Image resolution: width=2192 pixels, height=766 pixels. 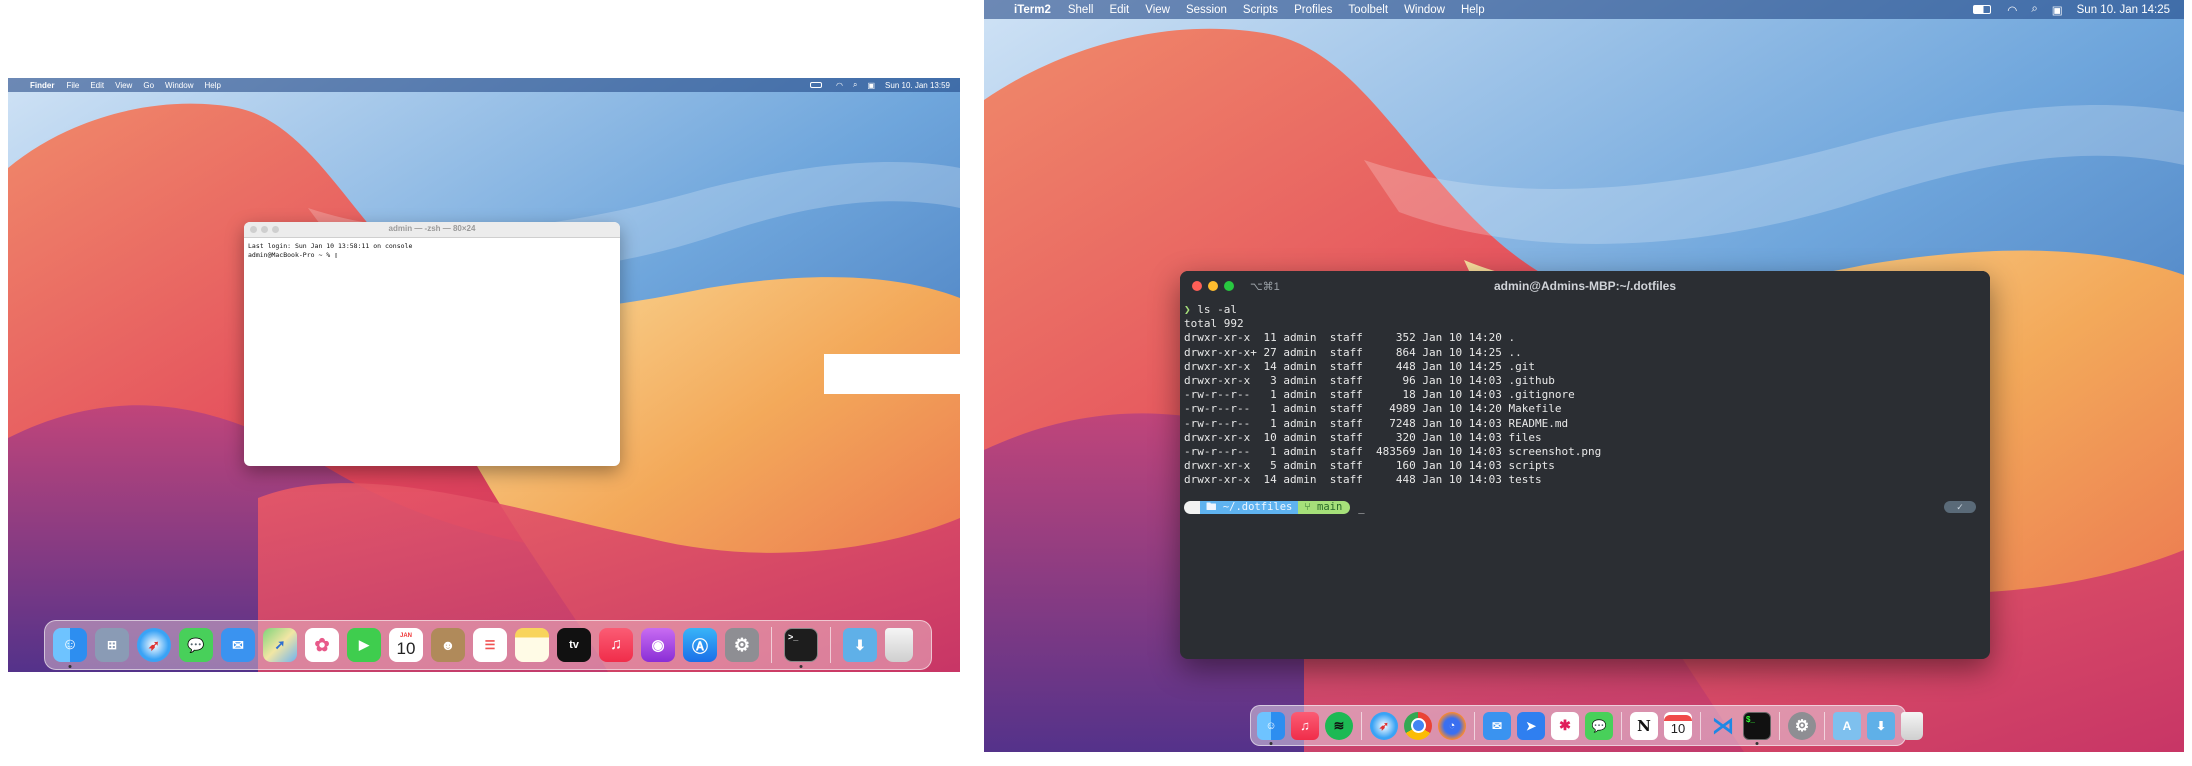 I want to click on right-dock: ☺ ♫ ≋ ➶ ◔ ✉ ➤ ✱ 💬 N 10 ⋊ $_ ⚙ A ⬇, so click(x=1586, y=725).